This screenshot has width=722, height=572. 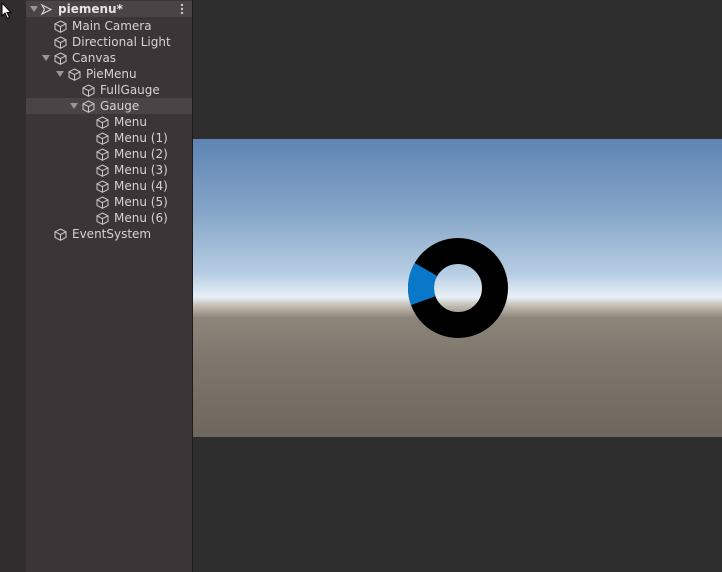 I want to click on hierarchy-item-label: Menu (1), so click(x=141, y=138).